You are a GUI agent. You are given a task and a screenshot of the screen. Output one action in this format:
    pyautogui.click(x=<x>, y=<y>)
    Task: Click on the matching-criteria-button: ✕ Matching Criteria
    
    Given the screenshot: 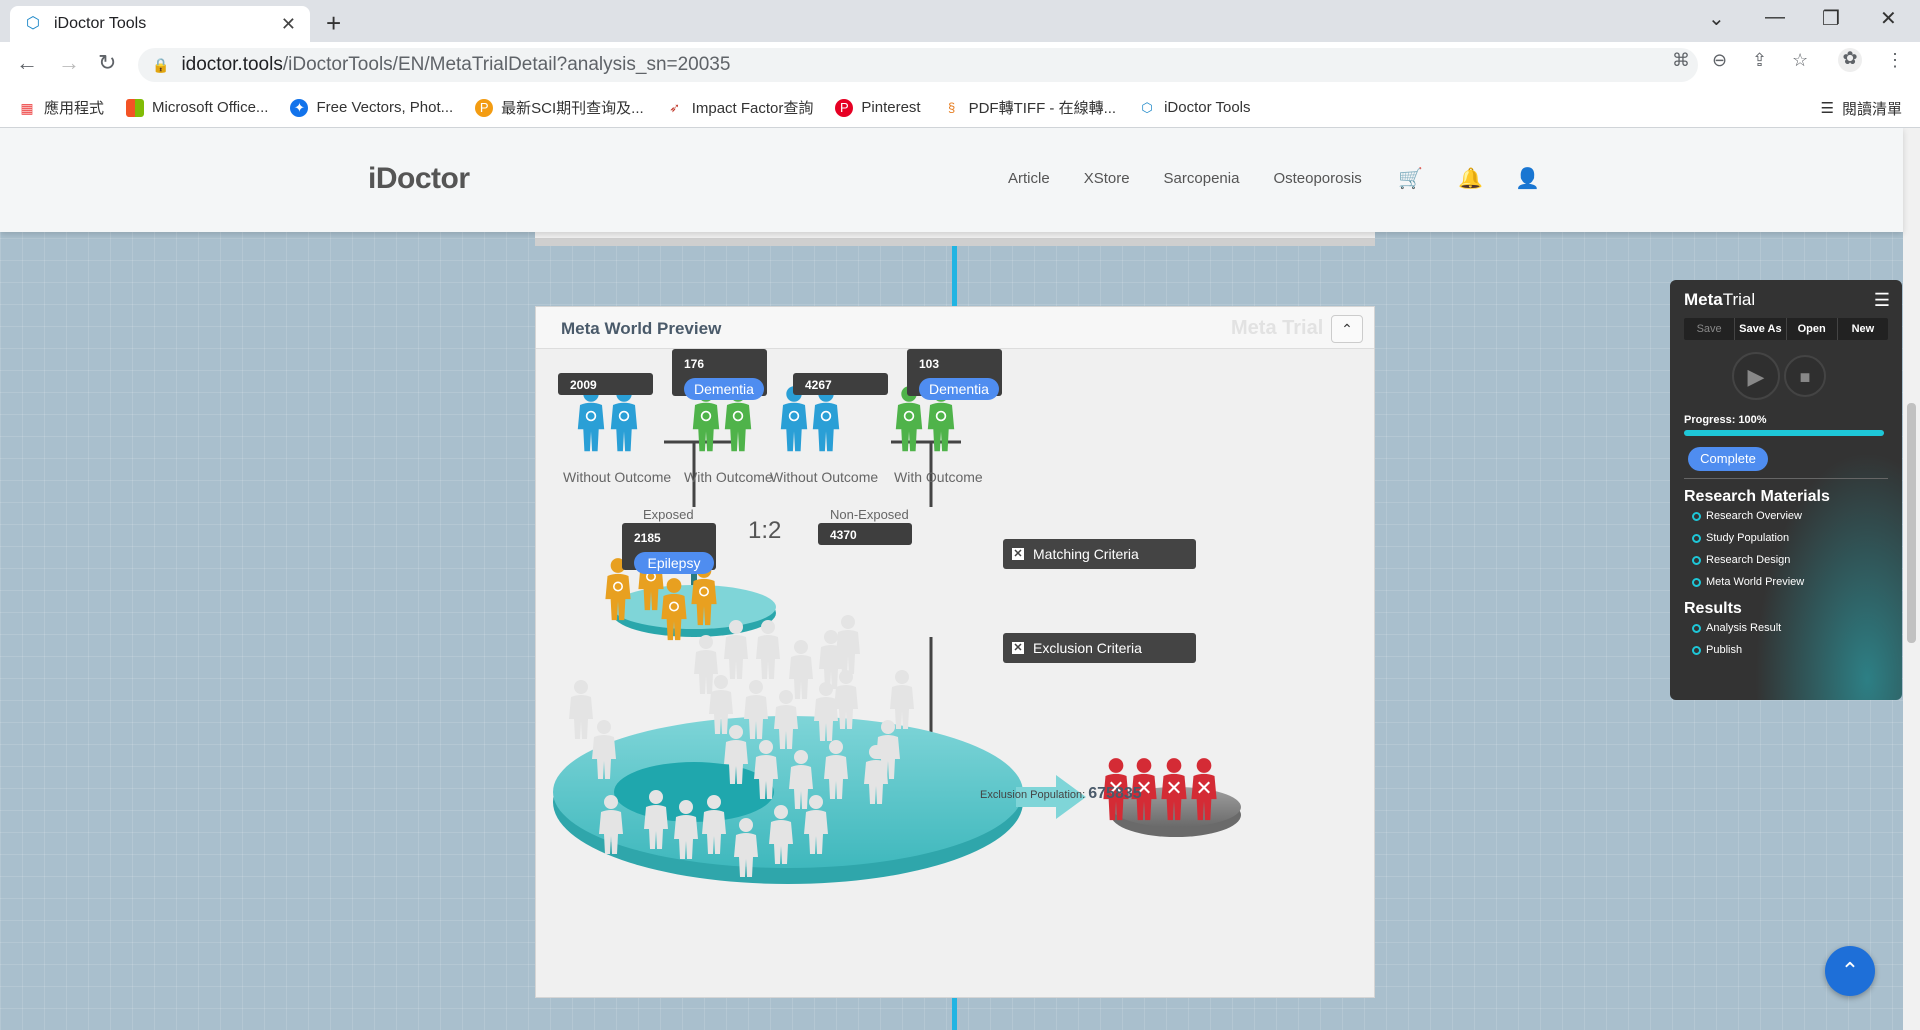 What is the action you would take?
    pyautogui.click(x=1099, y=554)
    